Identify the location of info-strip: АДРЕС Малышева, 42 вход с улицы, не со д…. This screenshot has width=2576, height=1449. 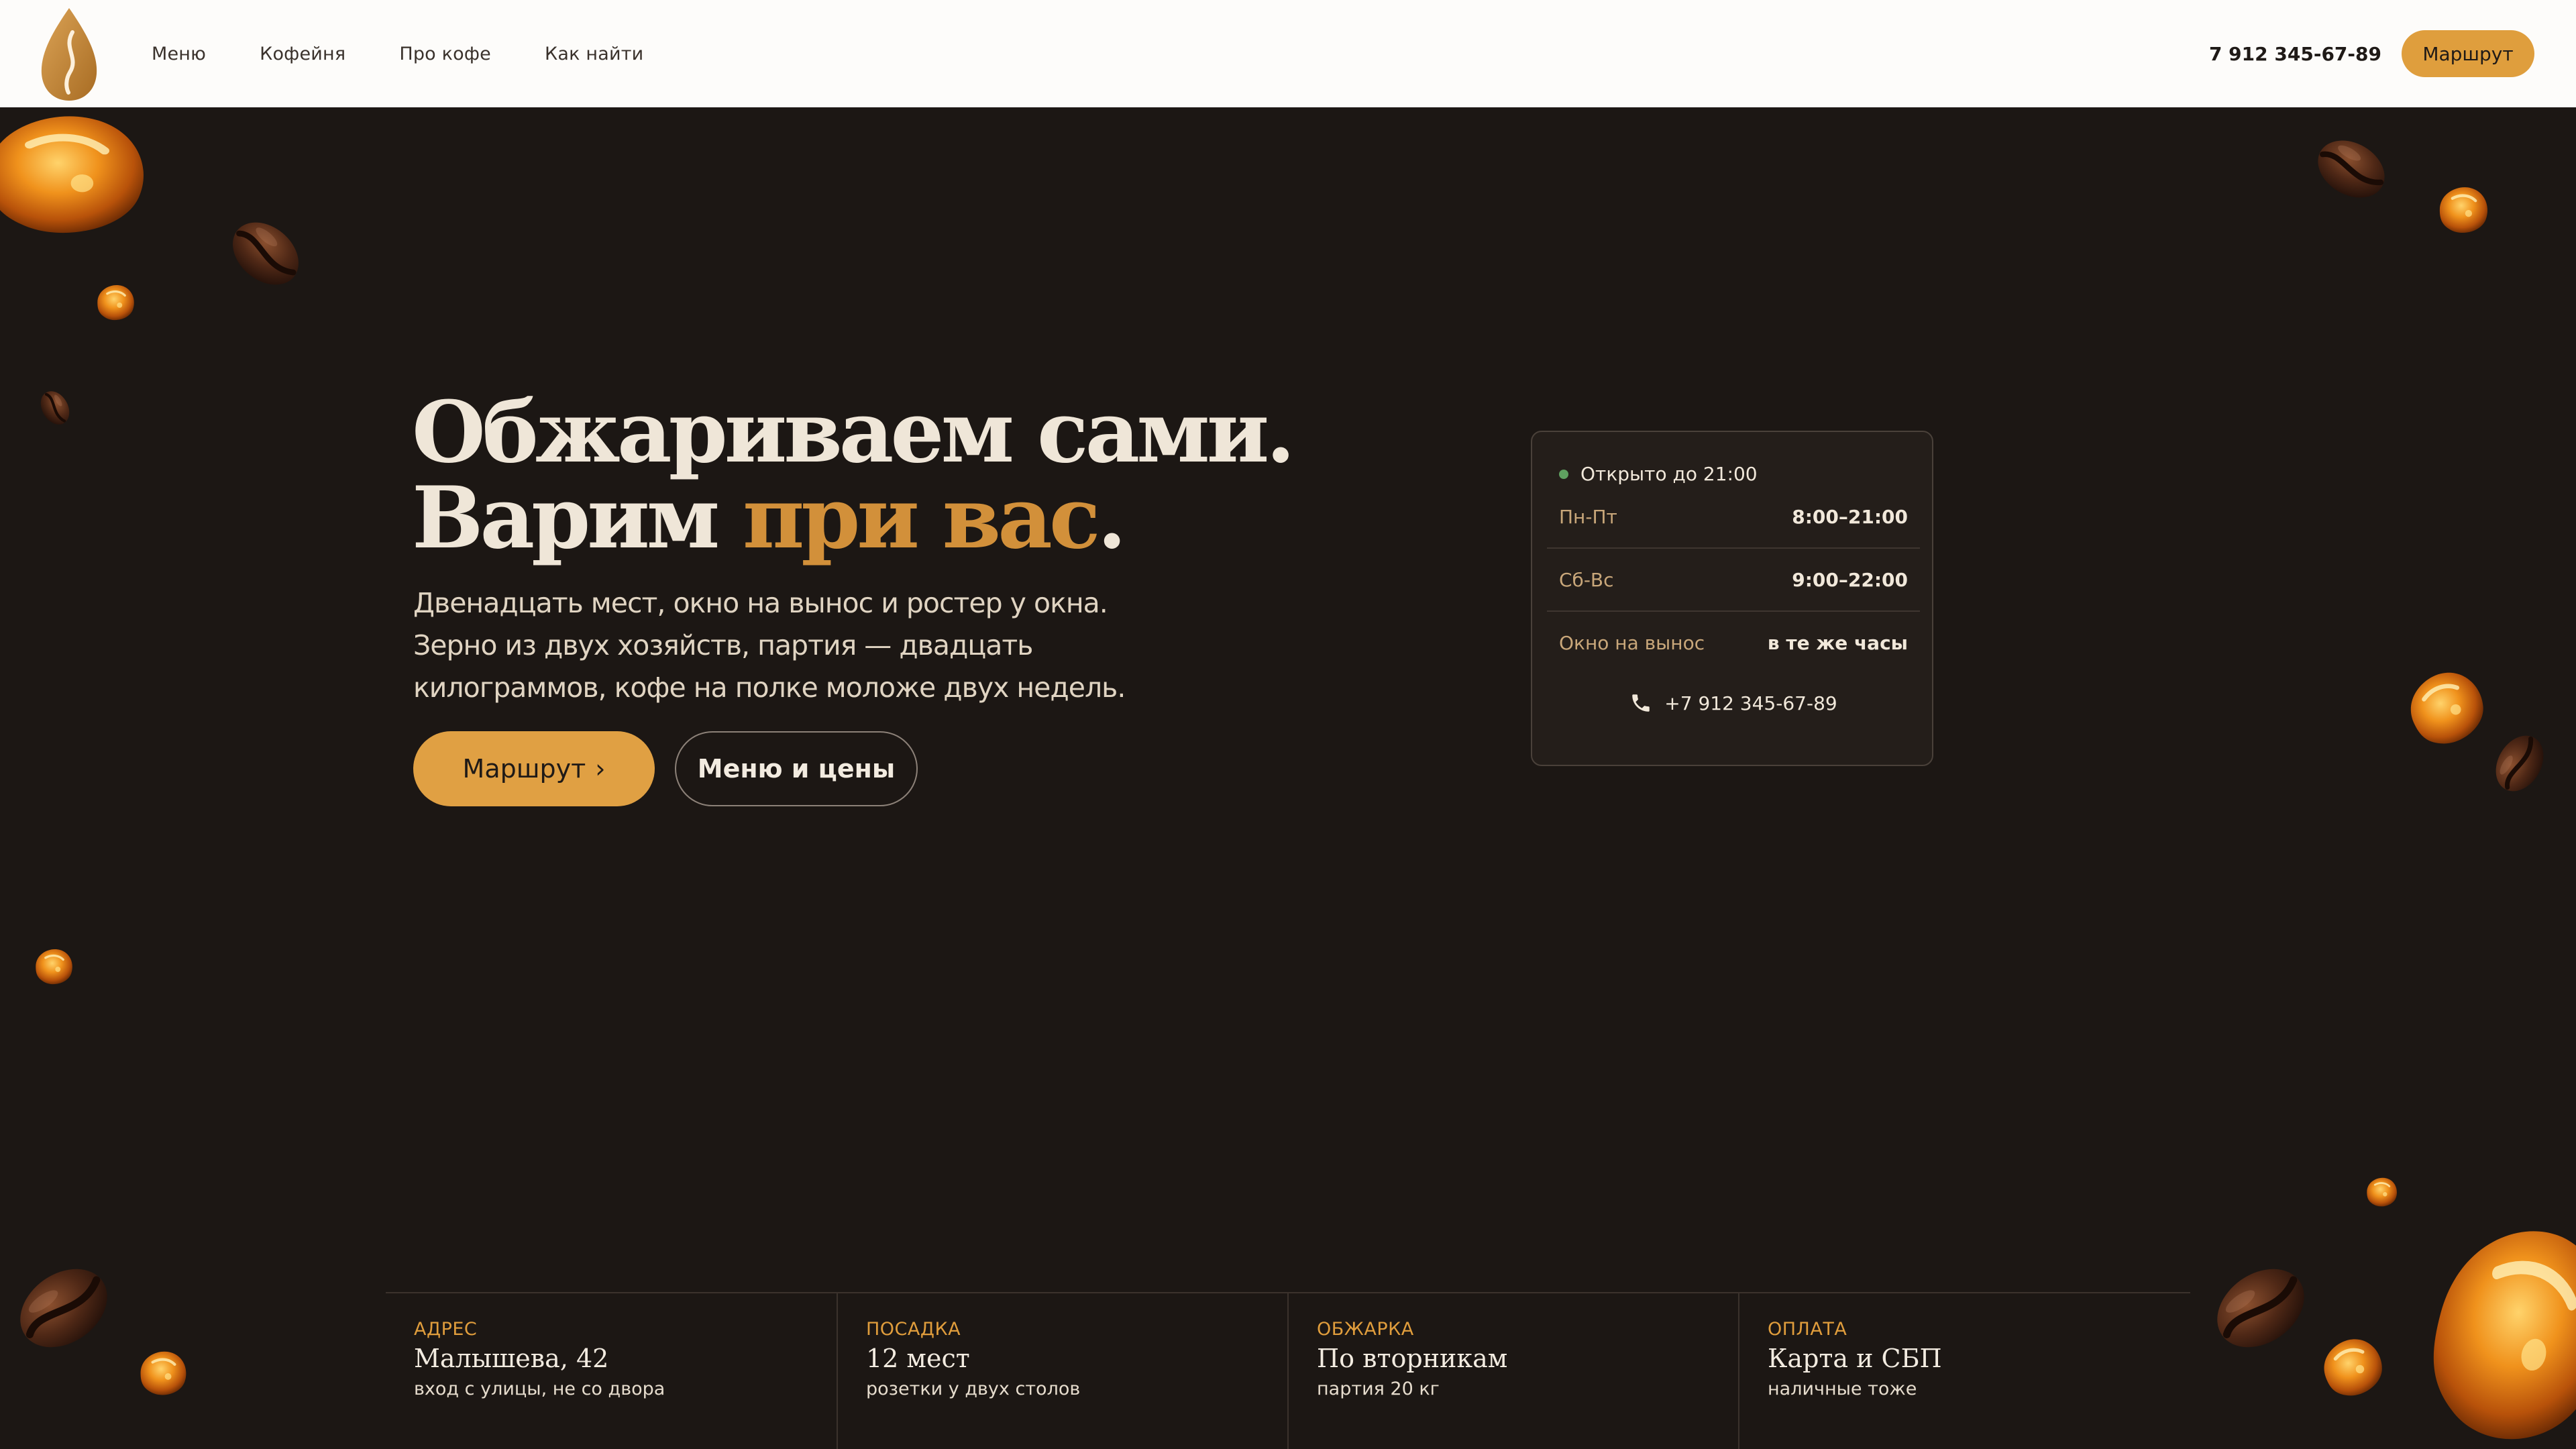
(1288, 1370).